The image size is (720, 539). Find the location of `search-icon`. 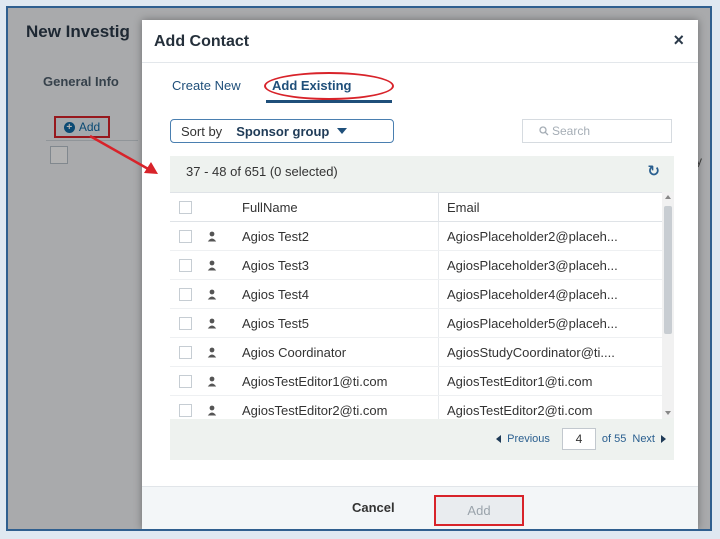

search-icon is located at coordinates (544, 131).